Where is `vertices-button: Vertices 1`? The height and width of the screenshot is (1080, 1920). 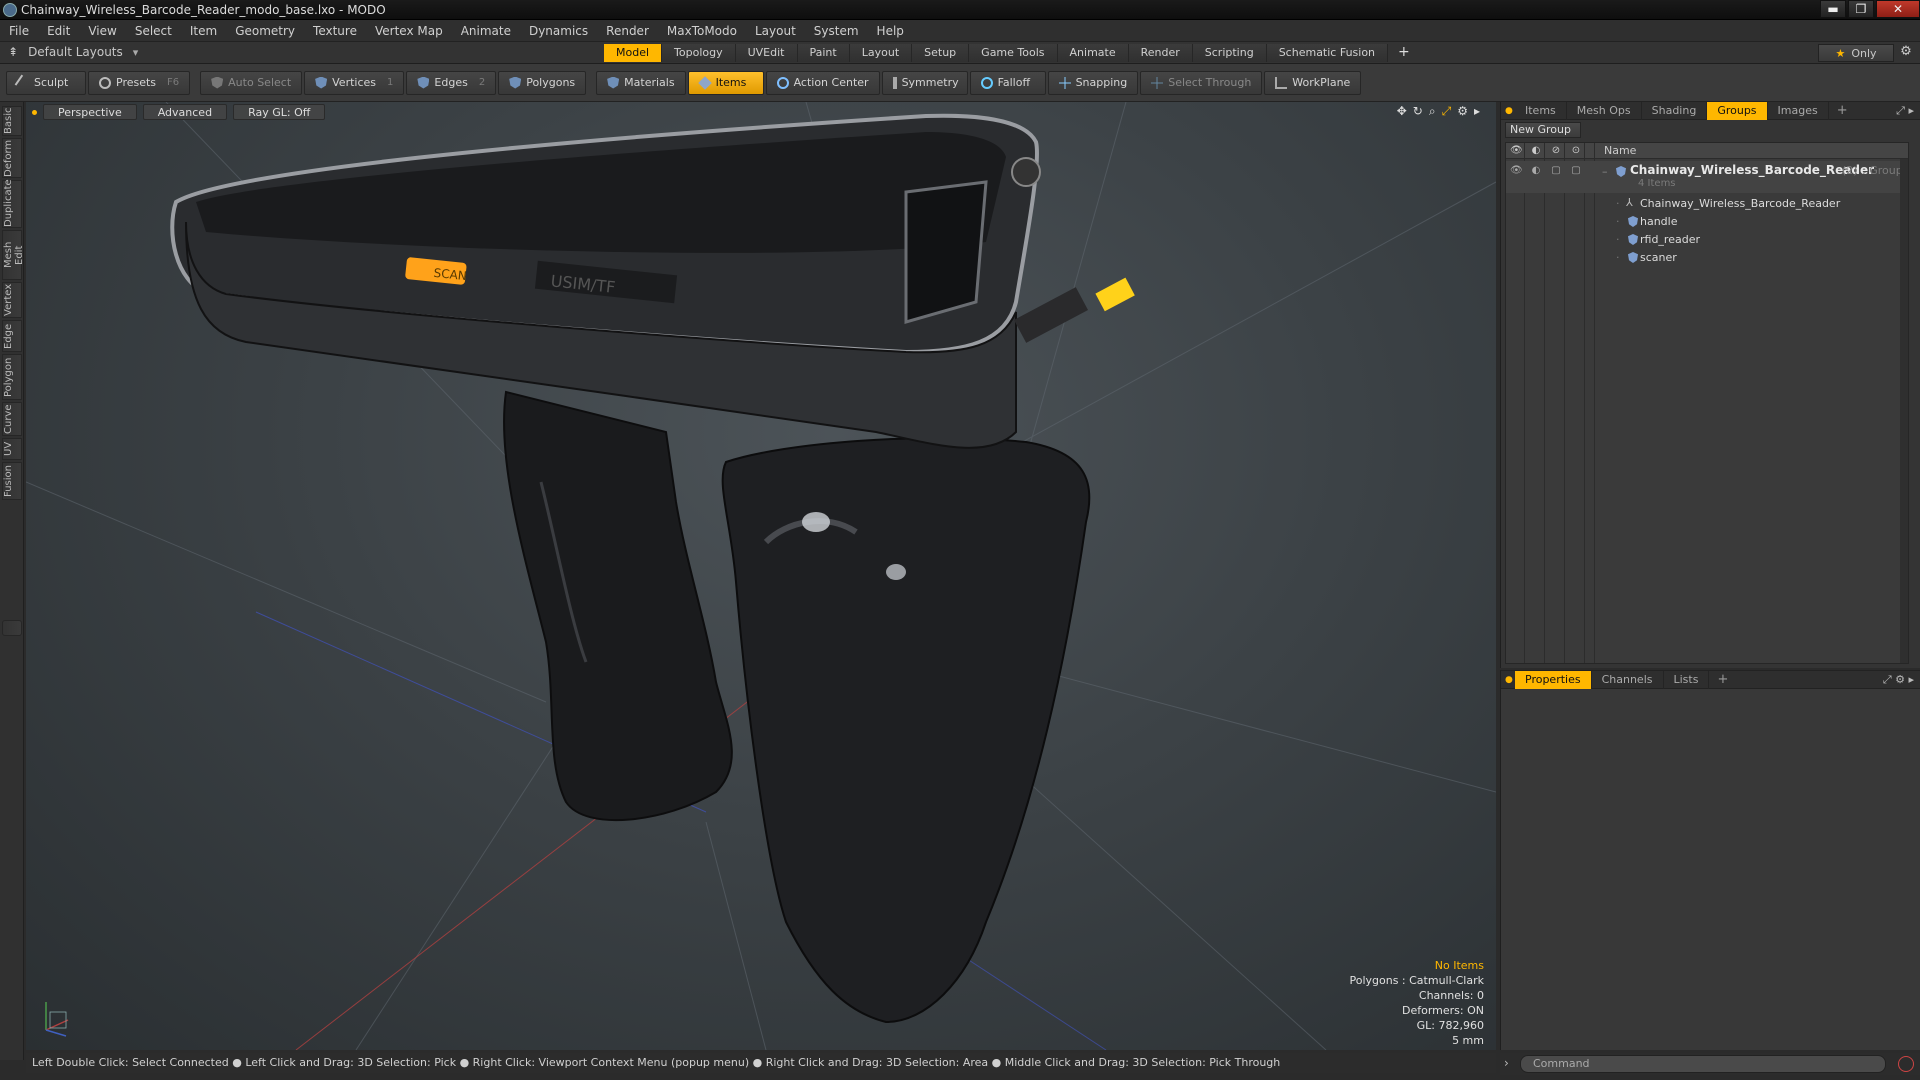
vertices-button: Vertices 1 is located at coordinates (354, 82).